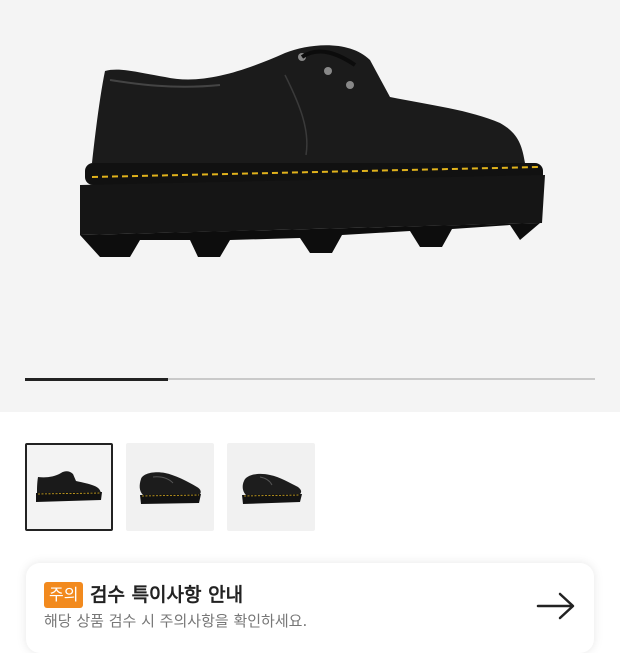  Describe the element at coordinates (310, 608) in the screenshot. I see `inspection-notice-card: 주의 검수 특이사항 안내 해당 상품 검수 시 주의사항을 확인하세요.` at that location.